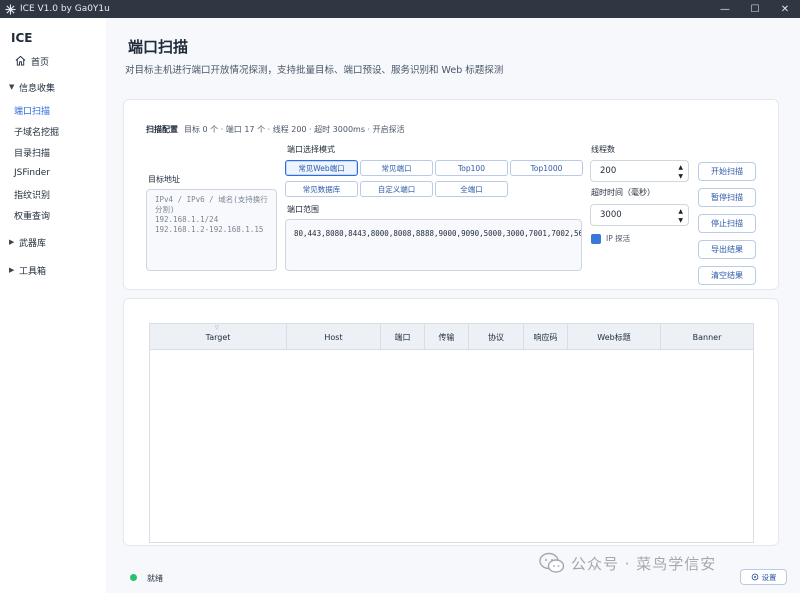 This screenshot has height=593, width=800. What do you see at coordinates (162, 129) in the screenshot?
I see `config-title: 扫描配置` at bounding box center [162, 129].